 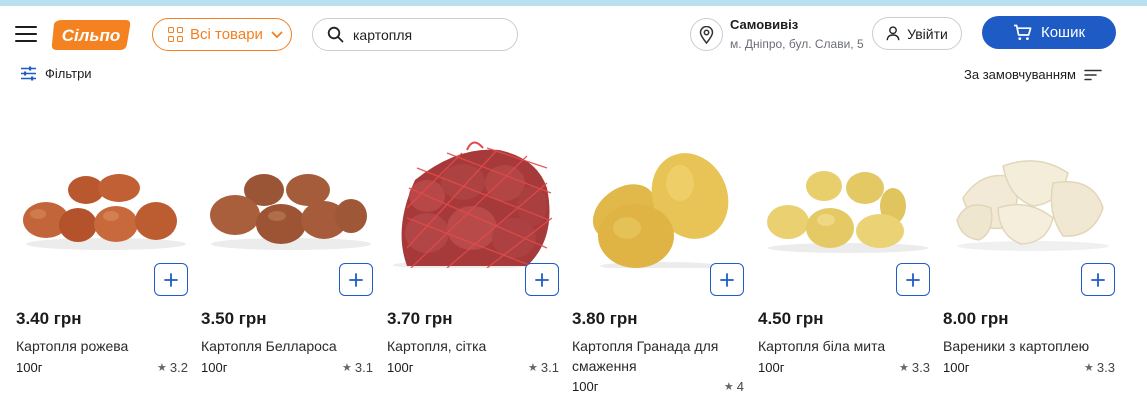 I want to click on sort-label: За замовчуванням, so click(x=1020, y=74).